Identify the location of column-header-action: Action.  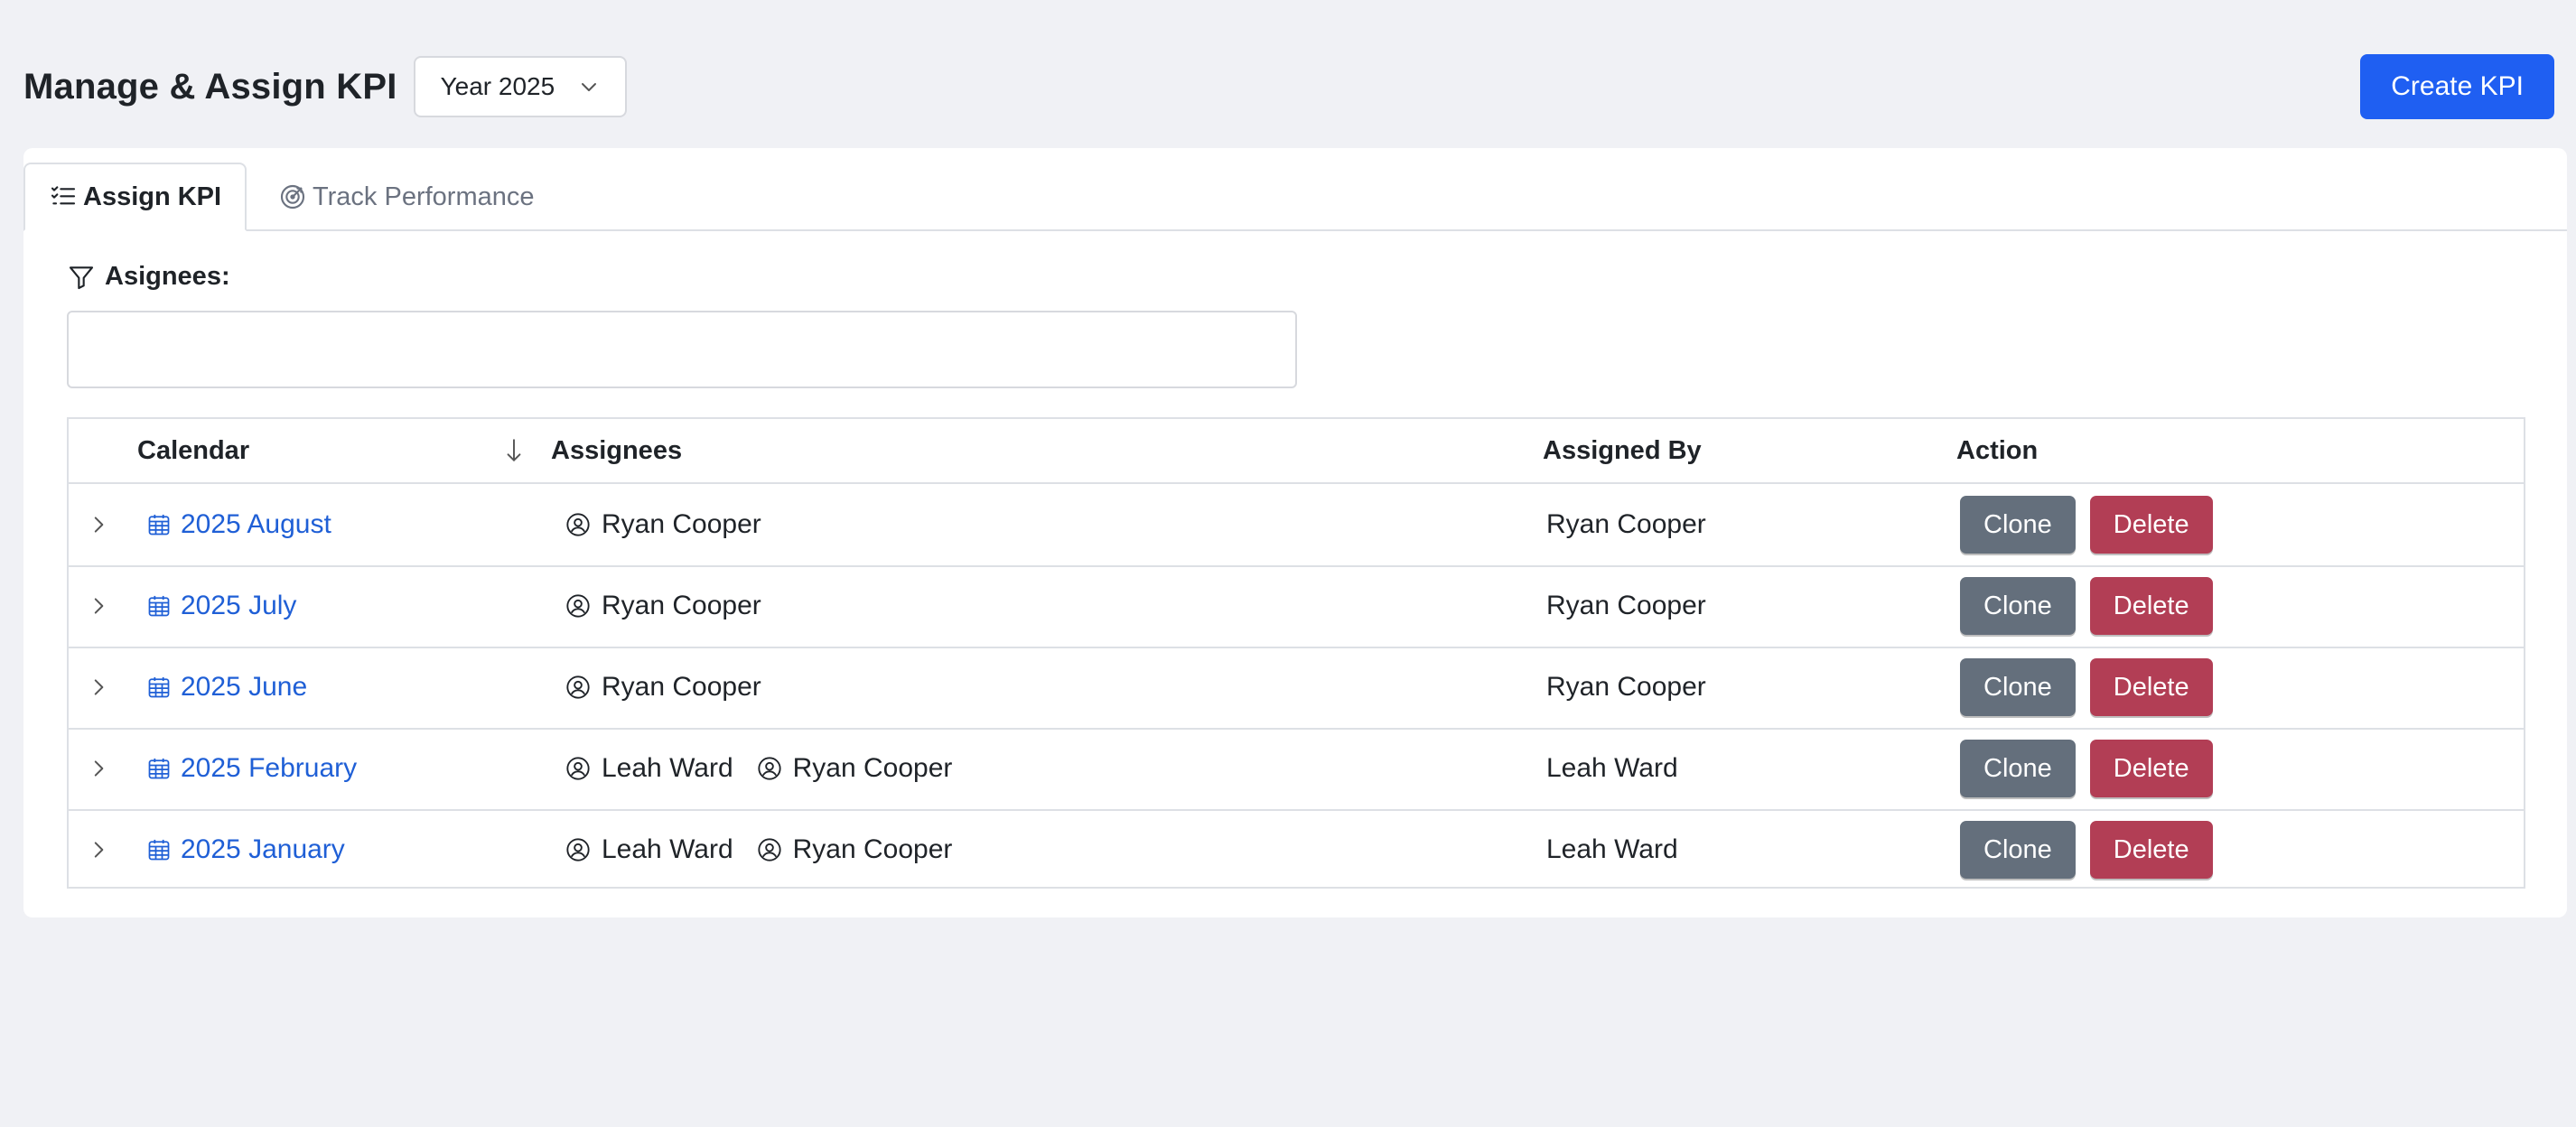
(1998, 450).